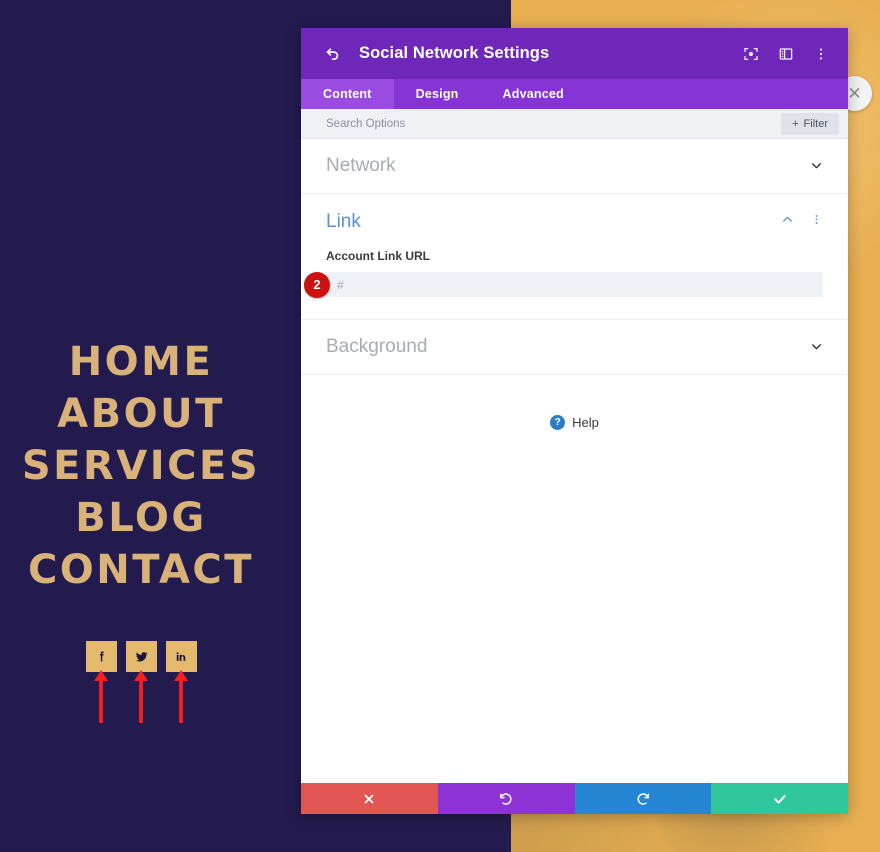 This screenshot has width=880, height=852. I want to click on step-badge-2: 2, so click(317, 284).